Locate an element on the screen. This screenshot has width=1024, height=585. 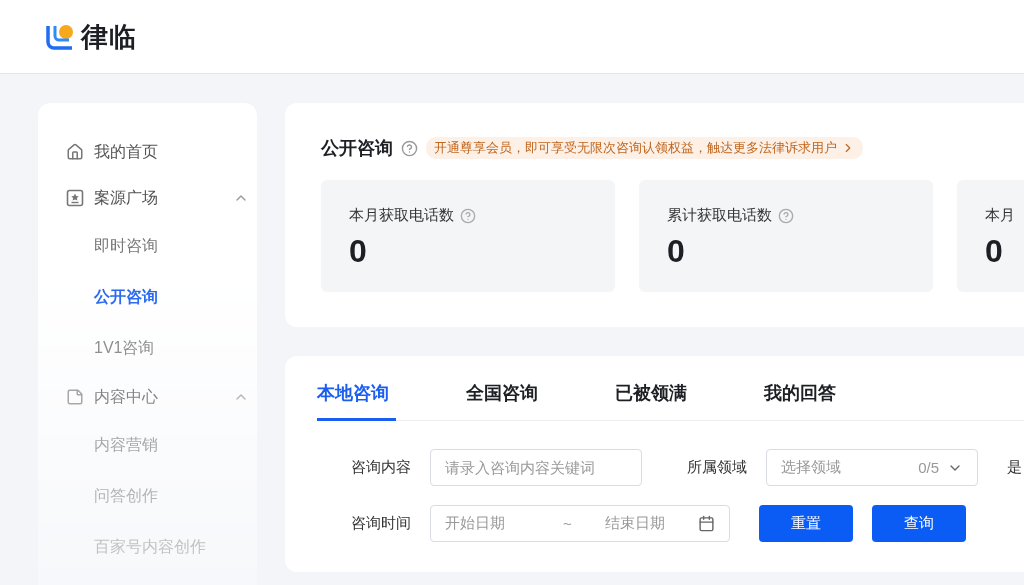
field-label: 咨询时间 is located at coordinates (381, 523).